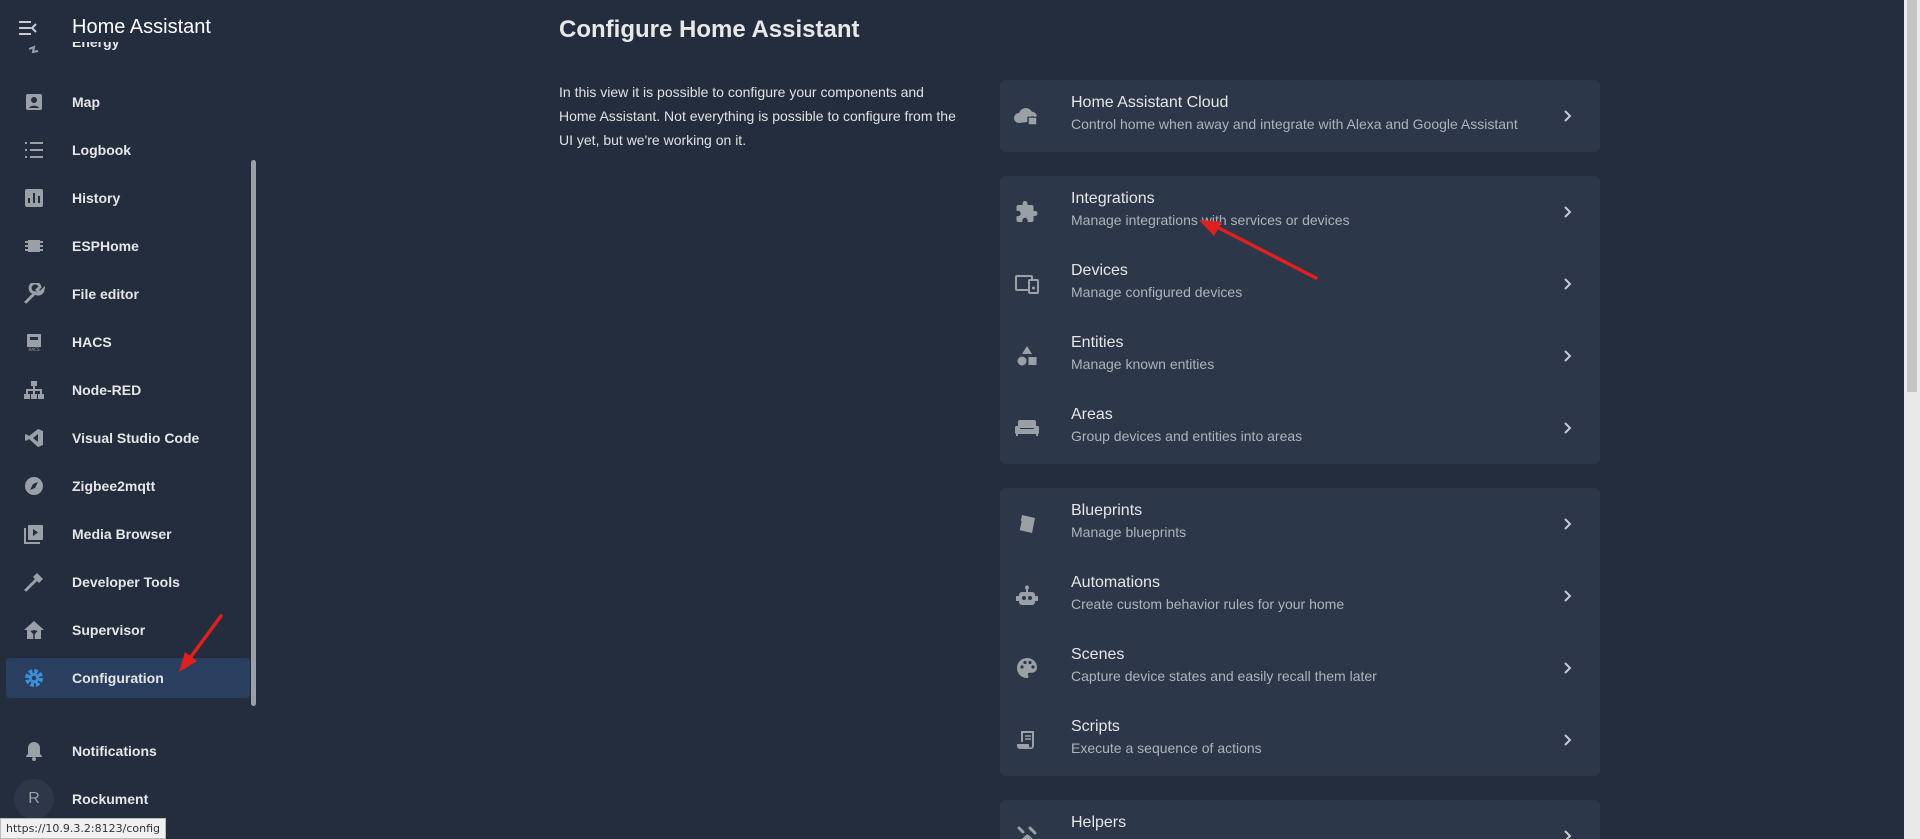 The image size is (1920, 839). I want to click on logbook-icon, so click(34, 150).